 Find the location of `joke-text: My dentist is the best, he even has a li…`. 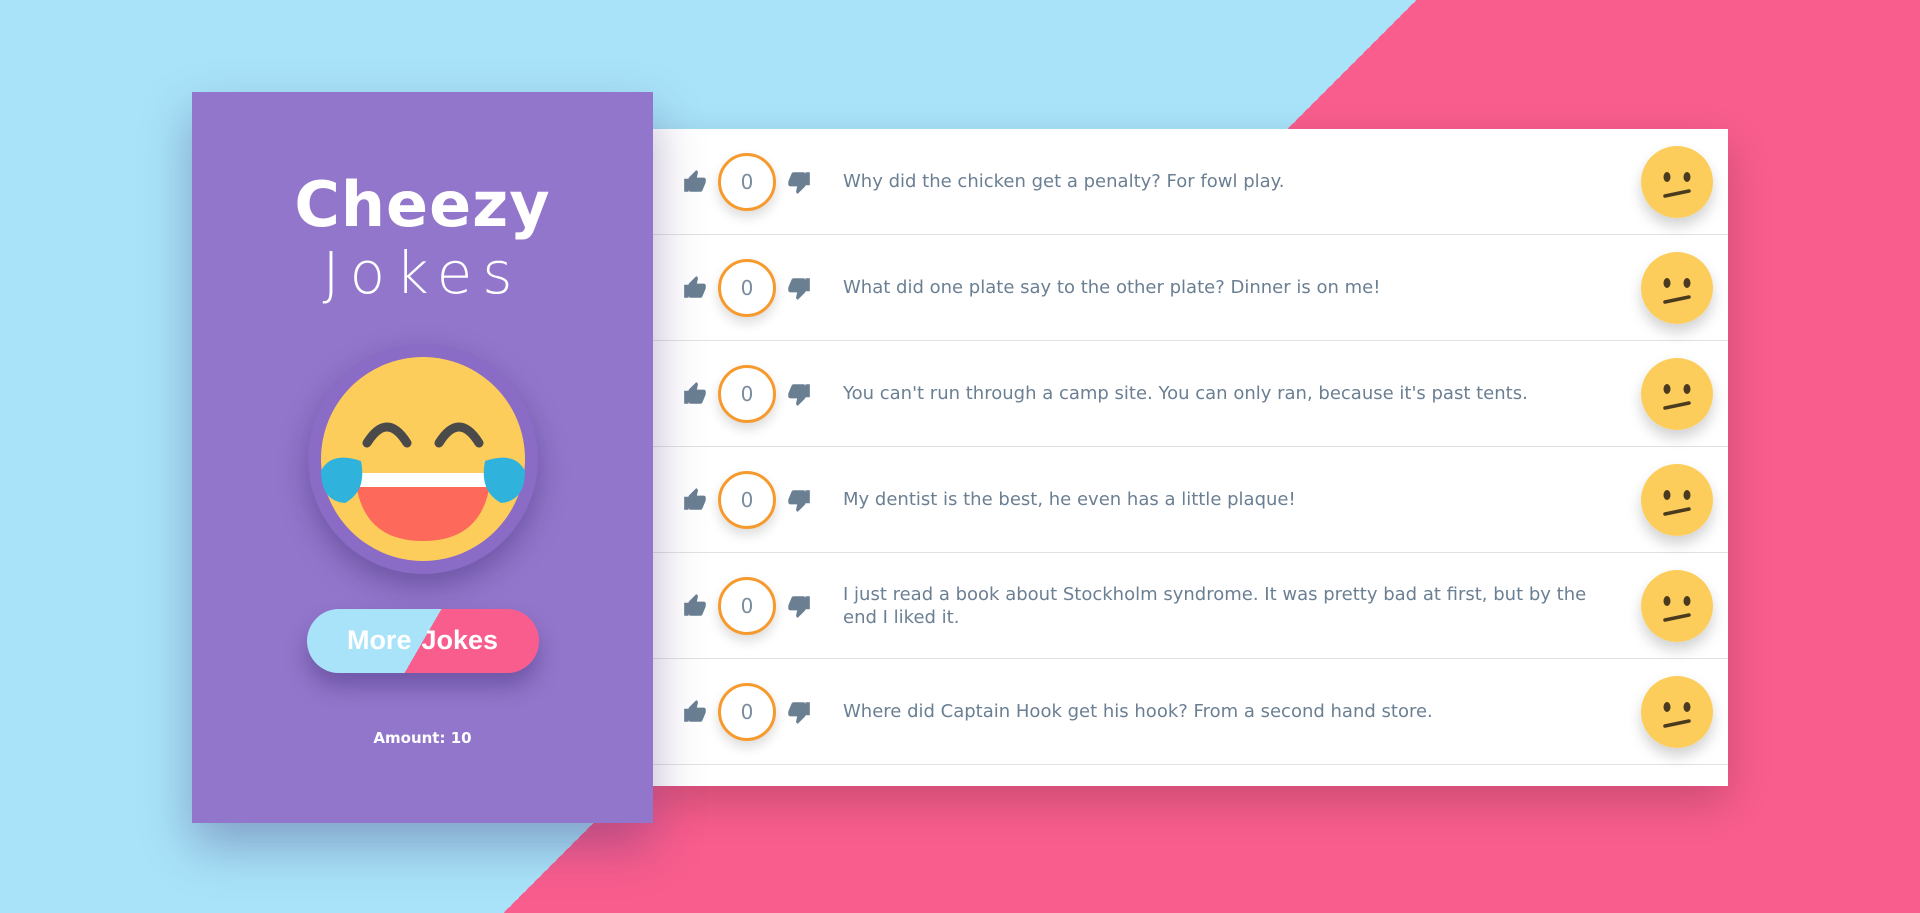

joke-text: My dentist is the best, he even has a li… is located at coordinates (1069, 499).